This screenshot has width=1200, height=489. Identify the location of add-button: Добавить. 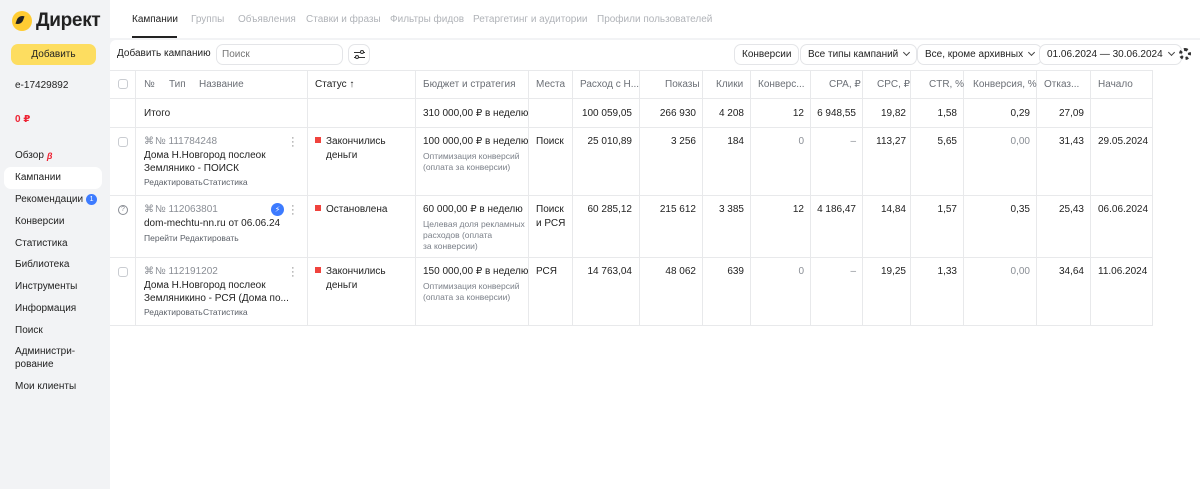
(53, 54).